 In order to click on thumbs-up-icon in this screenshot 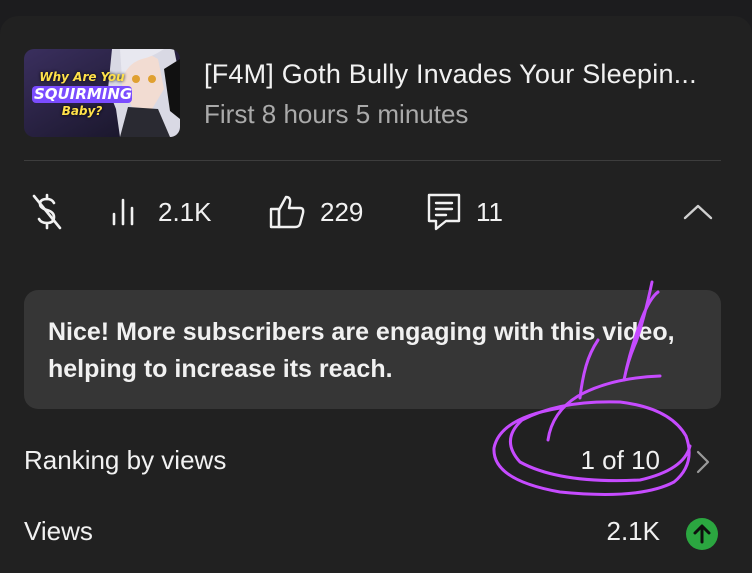, I will do `click(287, 212)`.